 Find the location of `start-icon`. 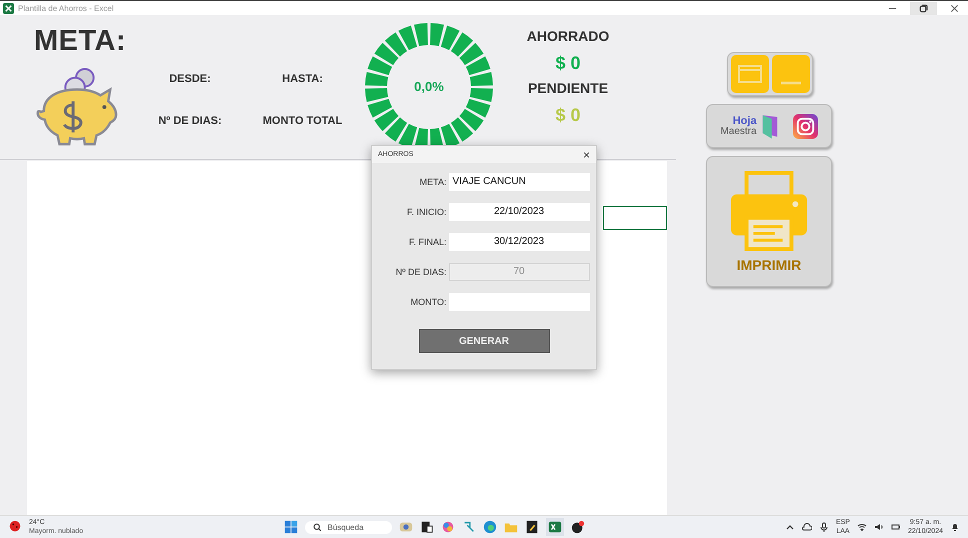

start-icon is located at coordinates (291, 527).